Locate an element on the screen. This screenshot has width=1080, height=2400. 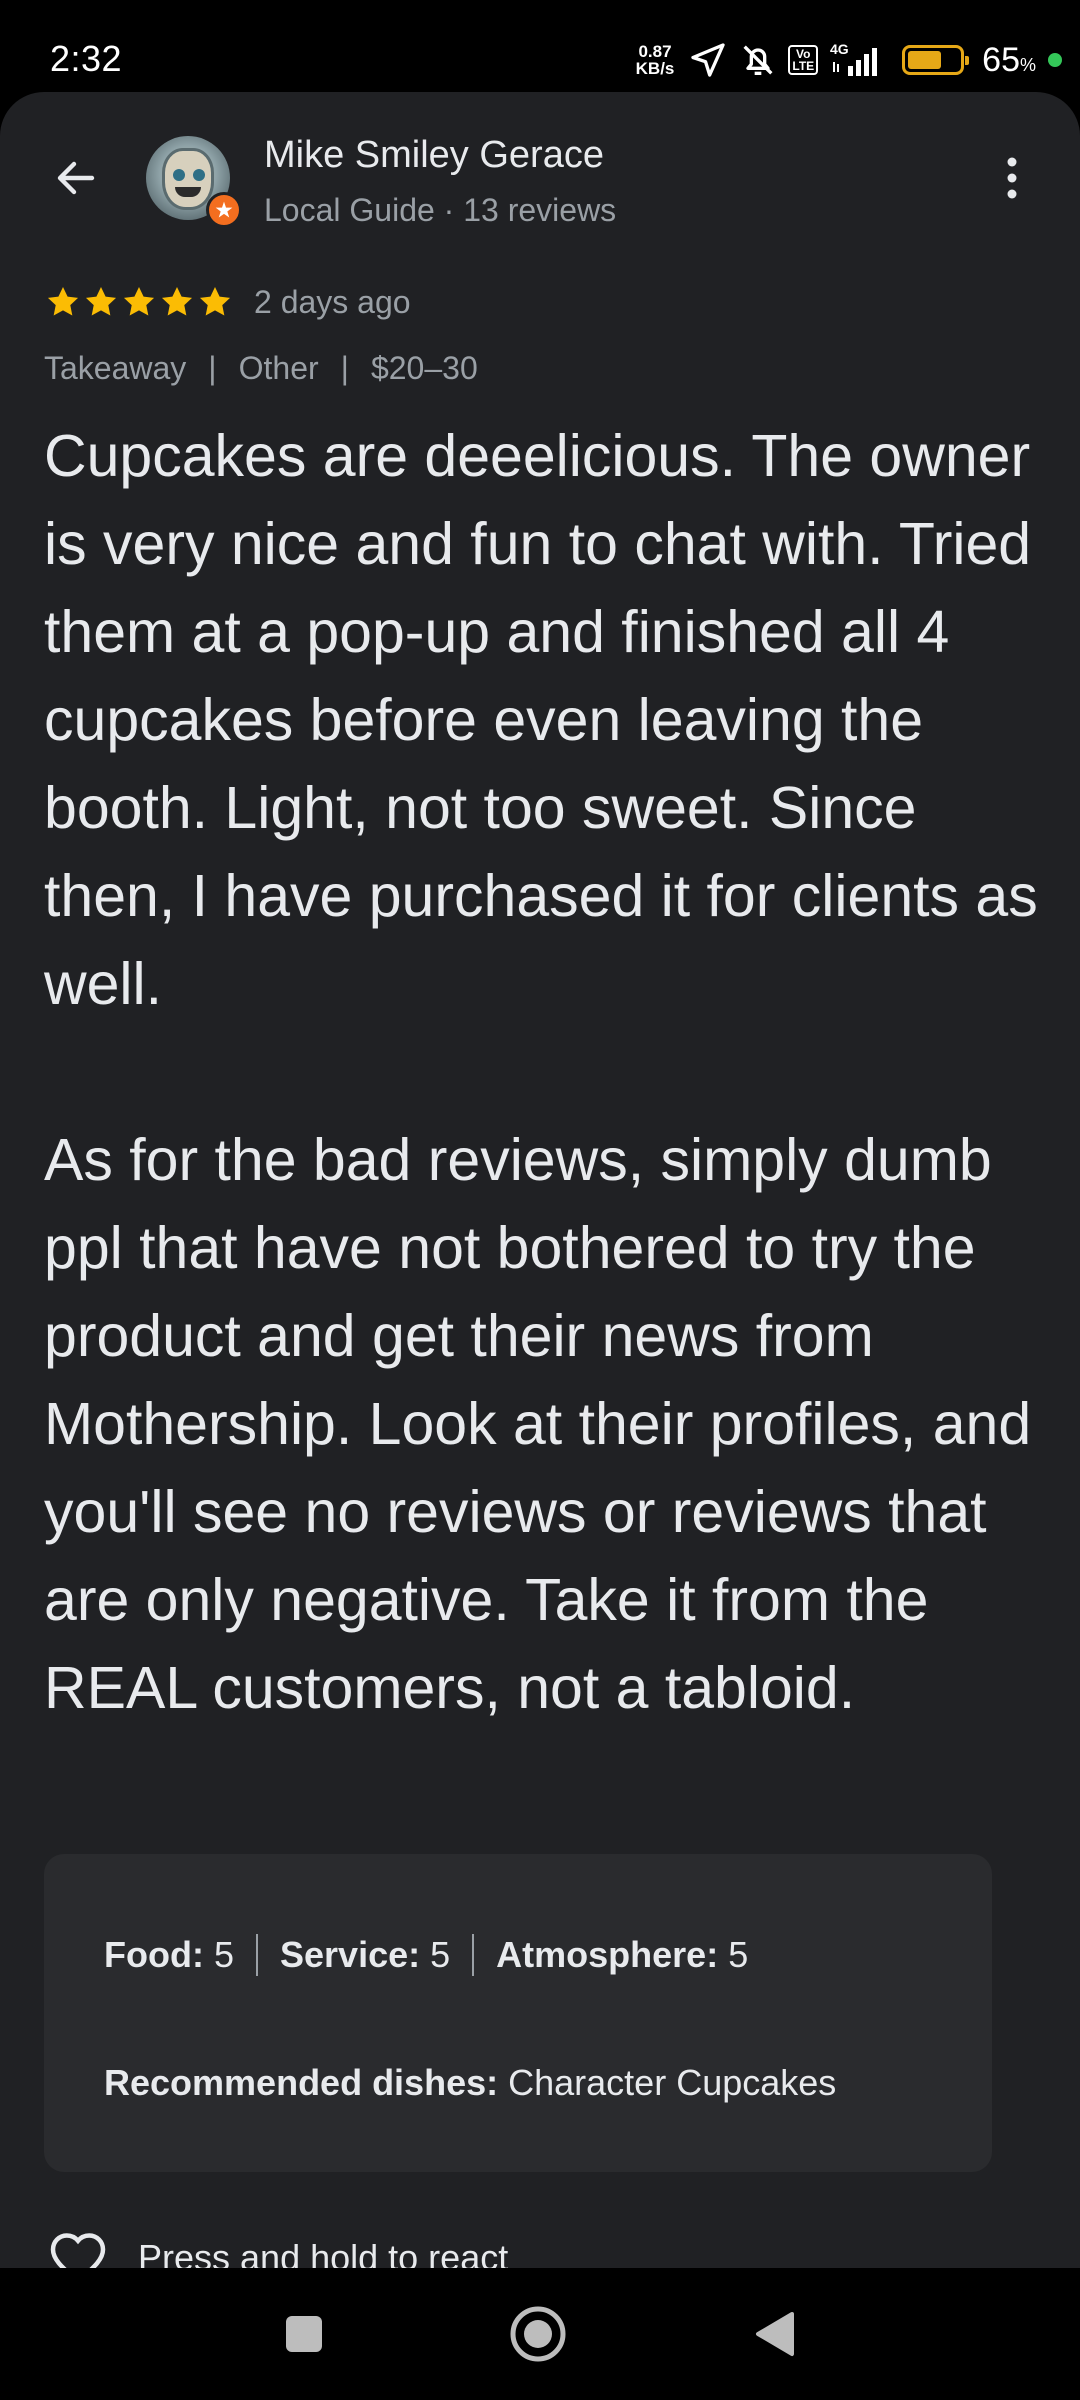
atmosphere-label: Atmosphere: is located at coordinates (607, 1954).